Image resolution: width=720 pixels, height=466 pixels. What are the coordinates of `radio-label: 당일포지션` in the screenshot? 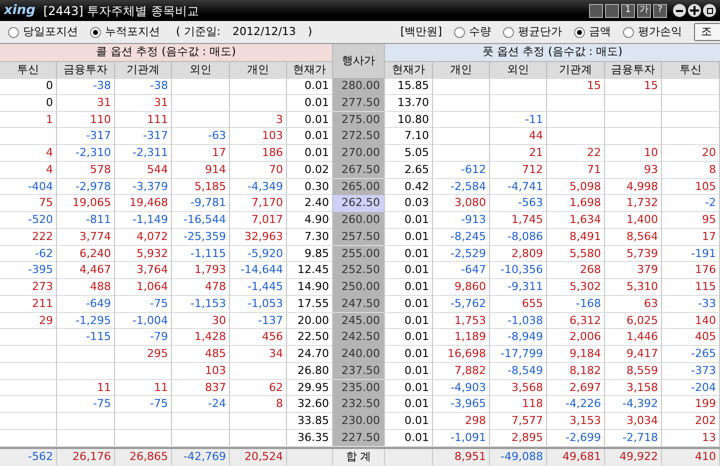 It's located at (50, 32).